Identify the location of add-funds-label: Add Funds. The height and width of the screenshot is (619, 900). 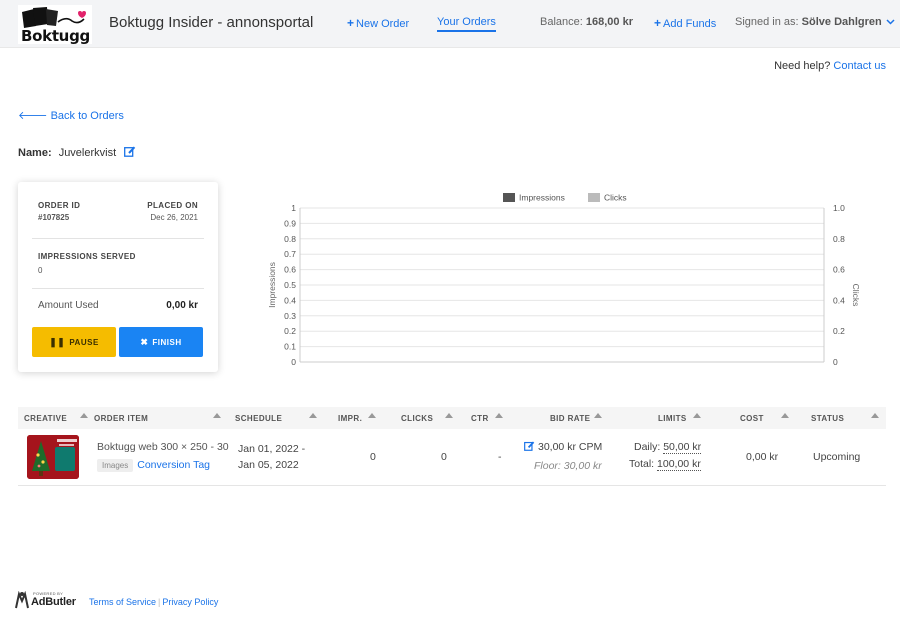
(690, 24).